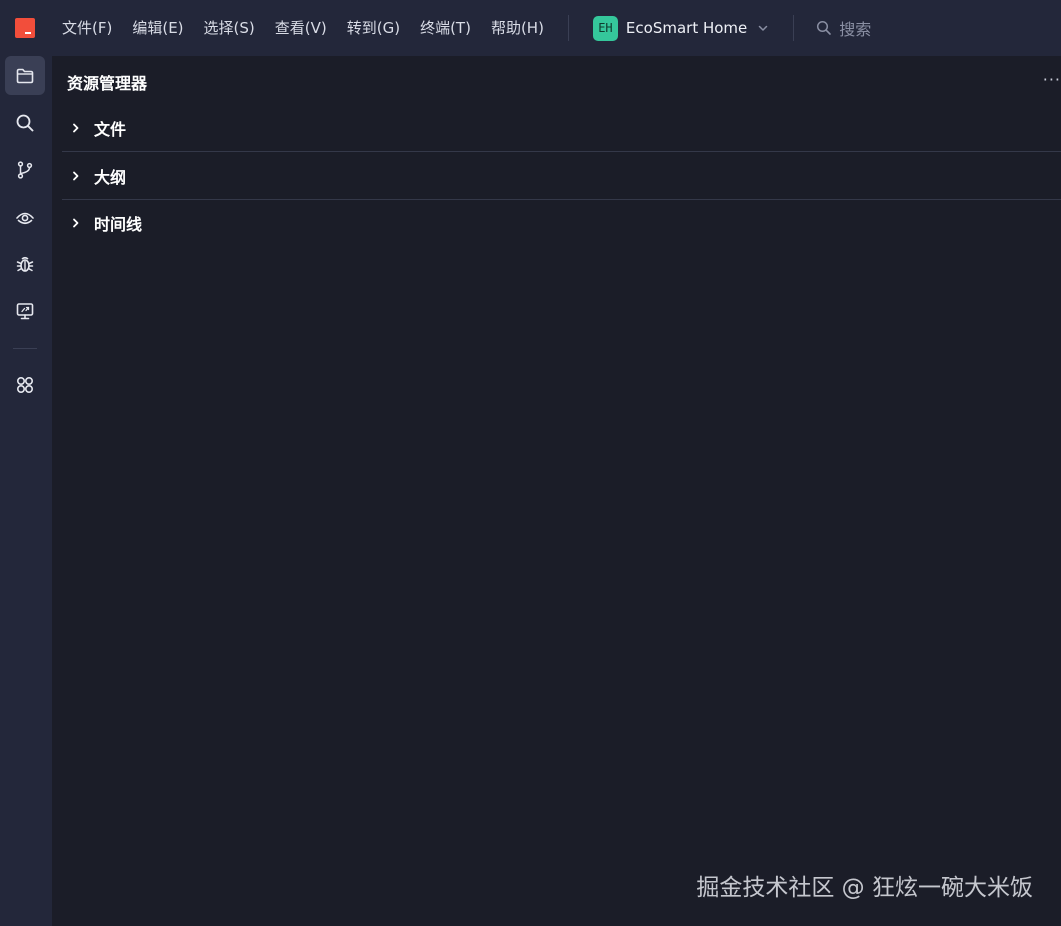 Image resolution: width=1061 pixels, height=926 pixels. What do you see at coordinates (561, 223) in the screenshot?
I see `section-timeline: 时间线` at bounding box center [561, 223].